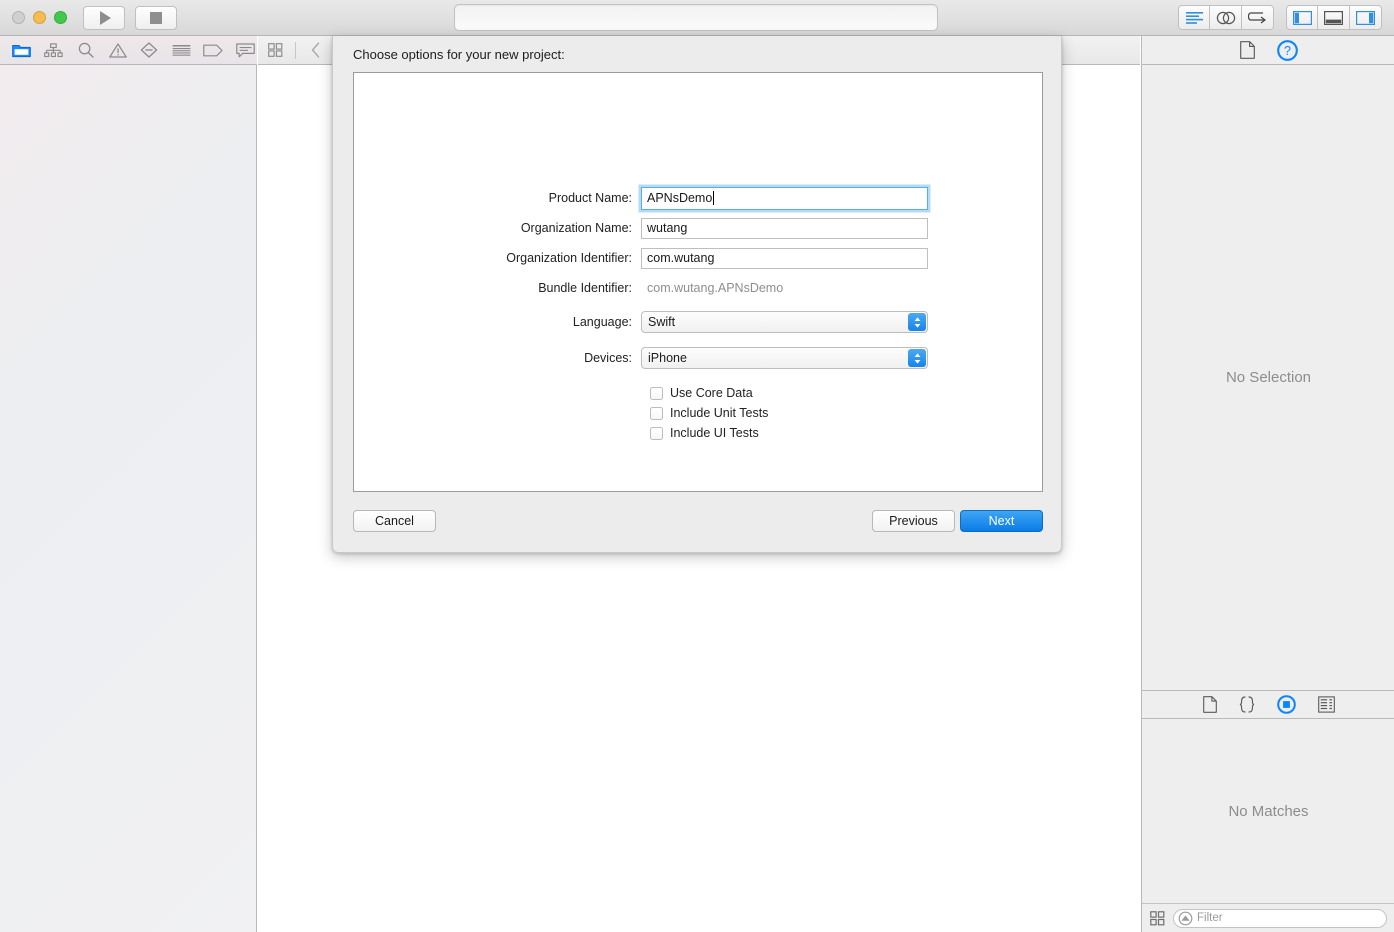 The height and width of the screenshot is (932, 1394). I want to click on sidebar-item-find-navigator, so click(86, 50).